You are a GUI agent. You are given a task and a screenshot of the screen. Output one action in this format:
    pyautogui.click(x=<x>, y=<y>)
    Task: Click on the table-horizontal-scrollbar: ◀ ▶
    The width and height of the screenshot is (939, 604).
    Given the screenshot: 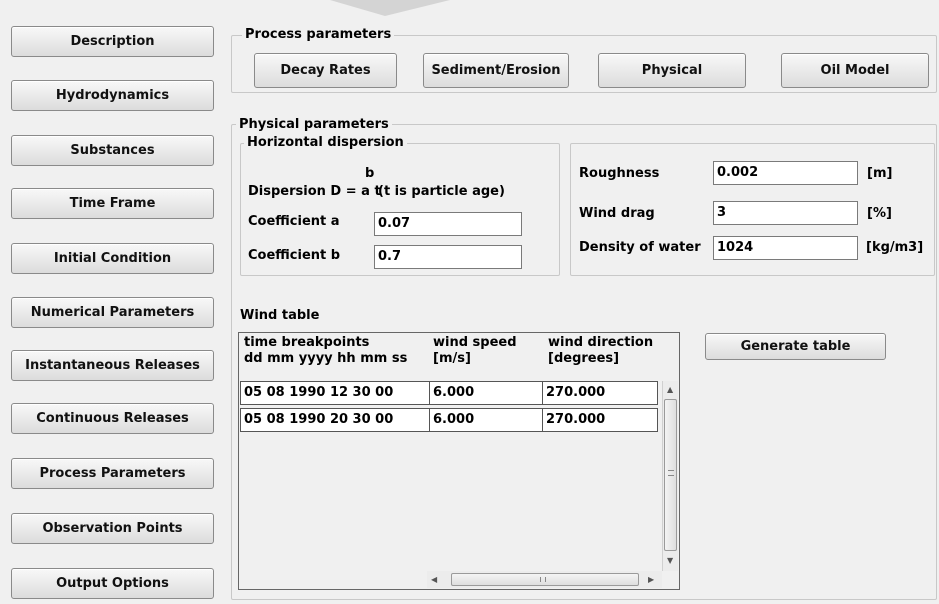 What is the action you would take?
    pyautogui.click(x=544, y=579)
    